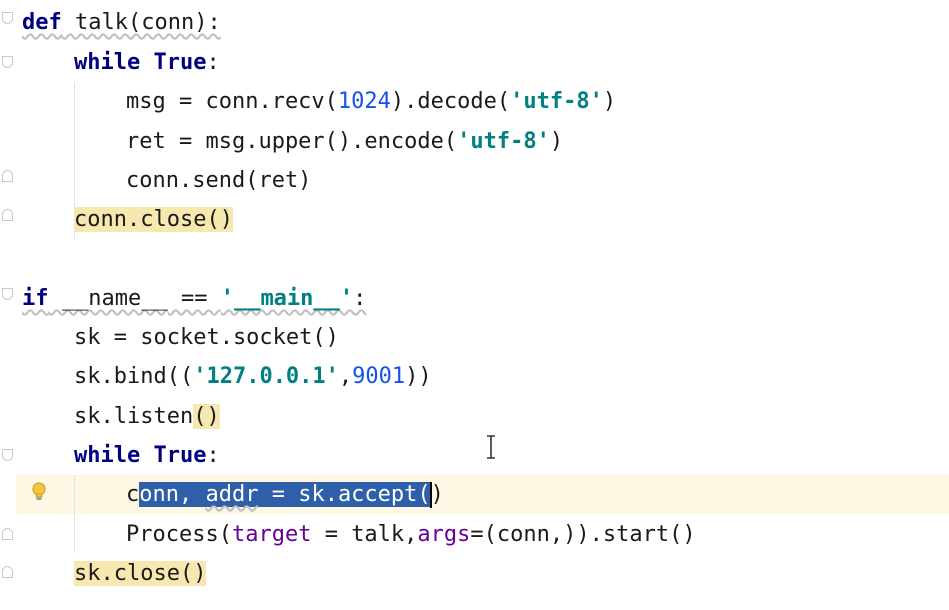  Describe the element at coordinates (35, 298) in the screenshot. I see `keyword: if` at that location.